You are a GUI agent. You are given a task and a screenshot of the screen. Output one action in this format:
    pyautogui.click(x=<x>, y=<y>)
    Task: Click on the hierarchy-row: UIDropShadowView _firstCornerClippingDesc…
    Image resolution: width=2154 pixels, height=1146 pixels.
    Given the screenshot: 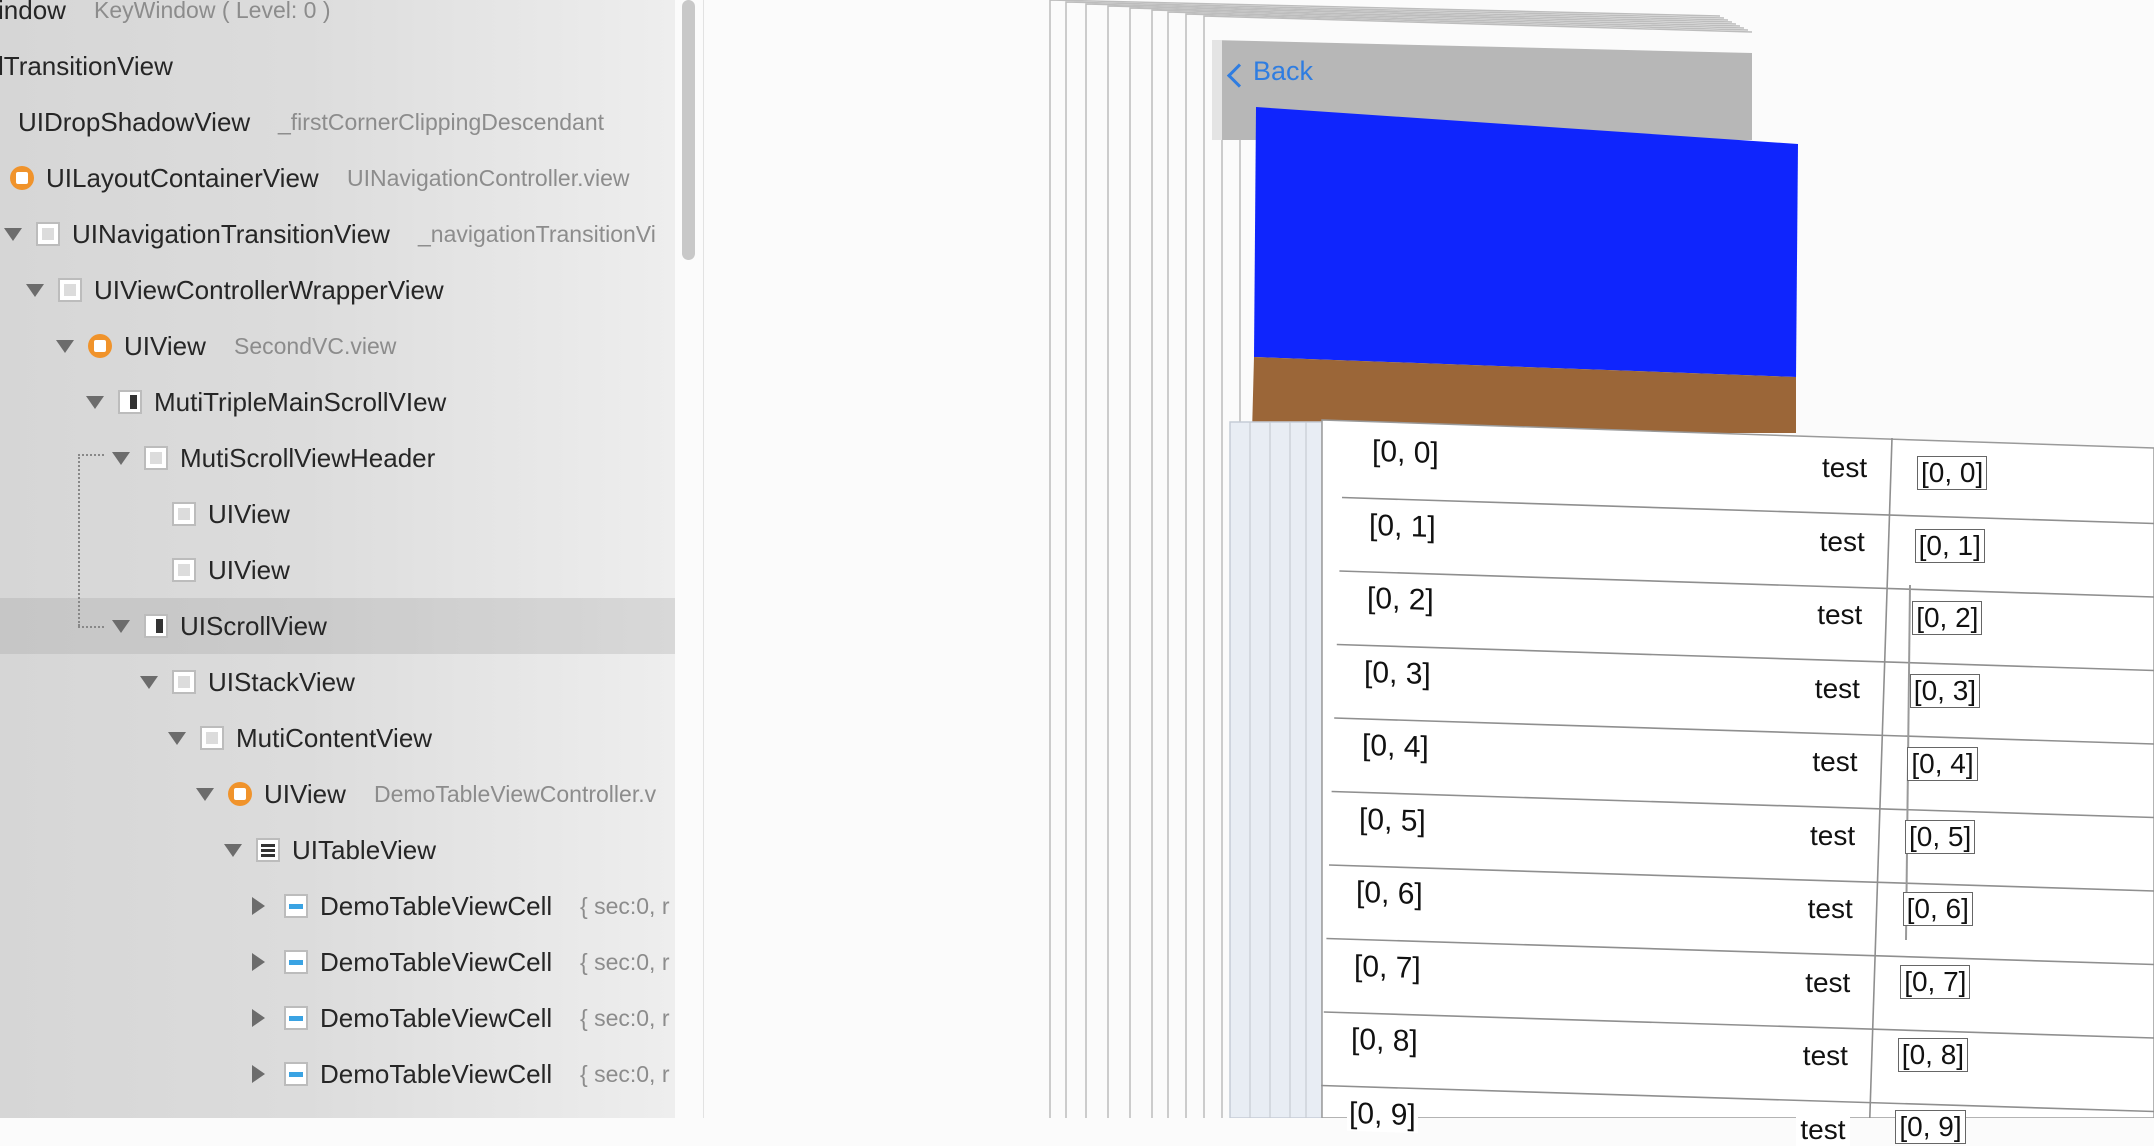 What is the action you would take?
    pyautogui.click(x=337, y=122)
    